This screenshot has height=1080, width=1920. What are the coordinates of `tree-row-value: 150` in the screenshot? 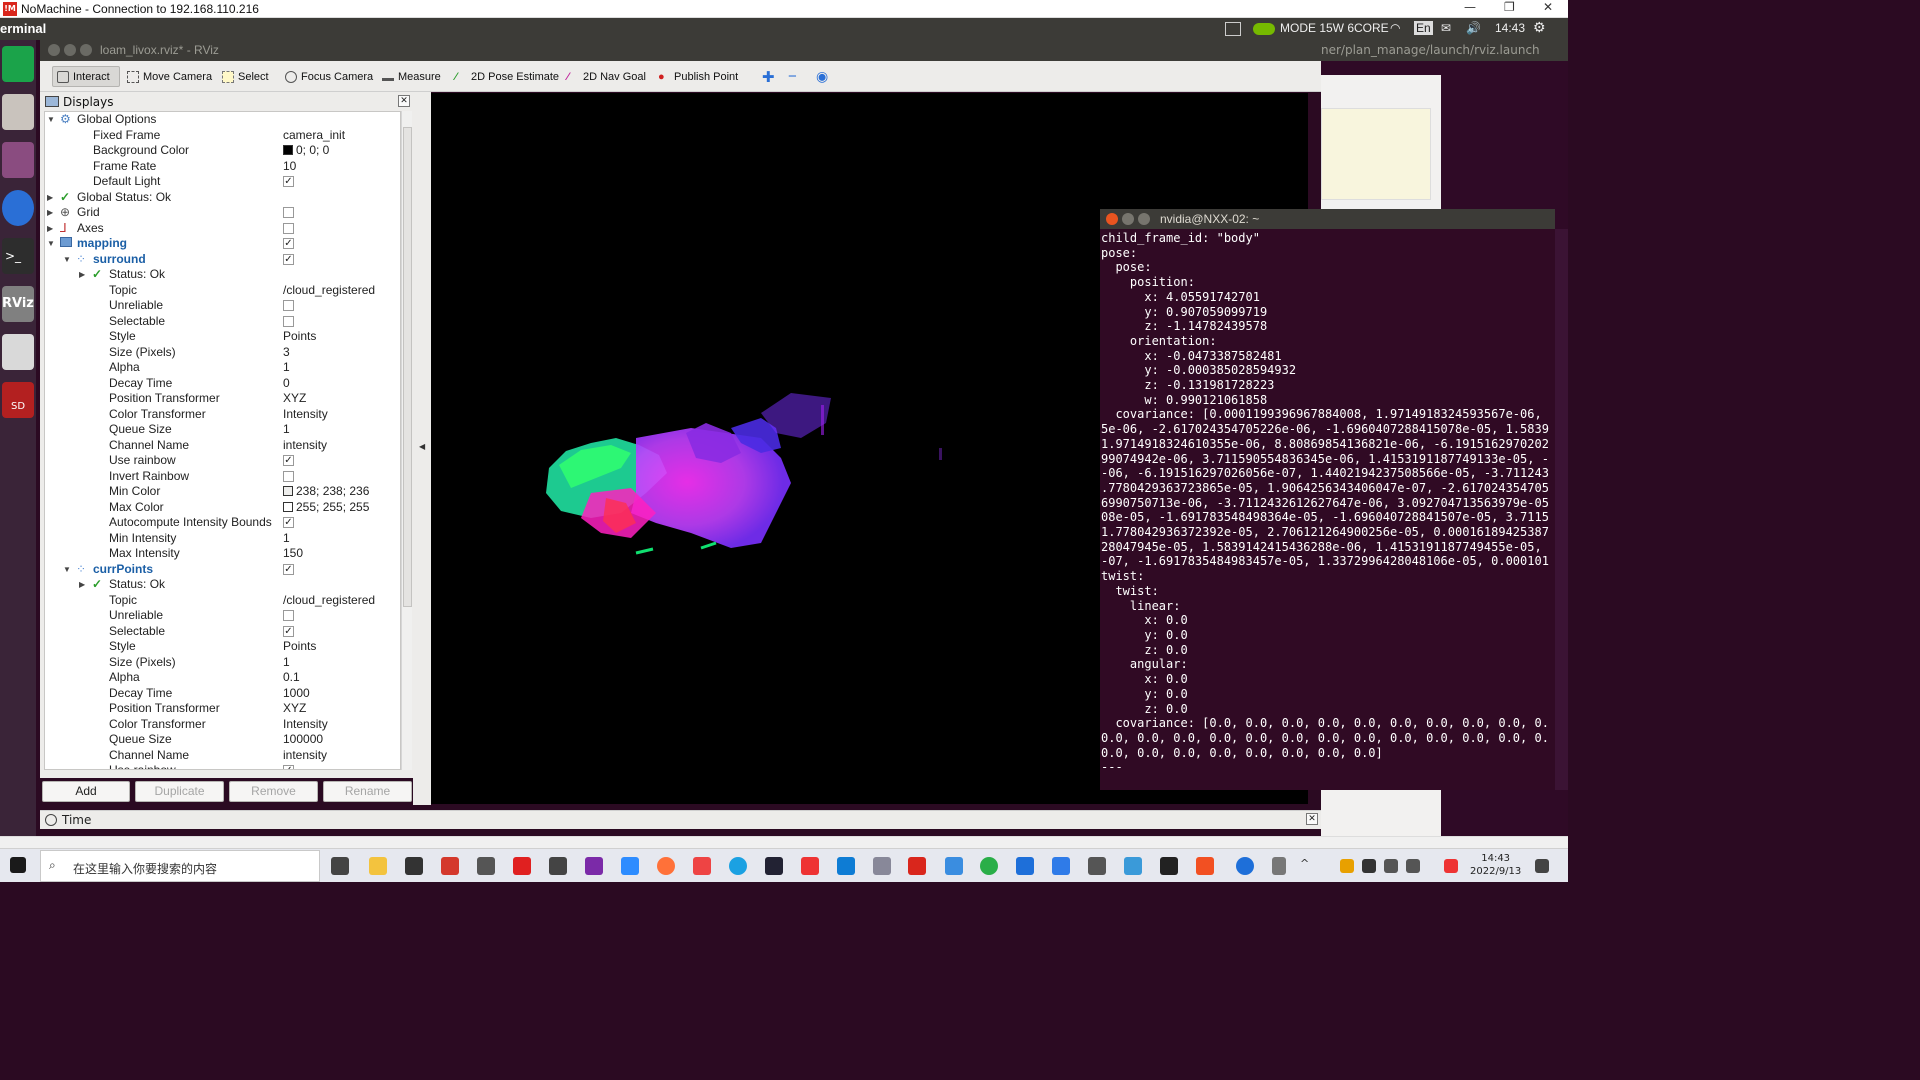 It's located at (293, 553).